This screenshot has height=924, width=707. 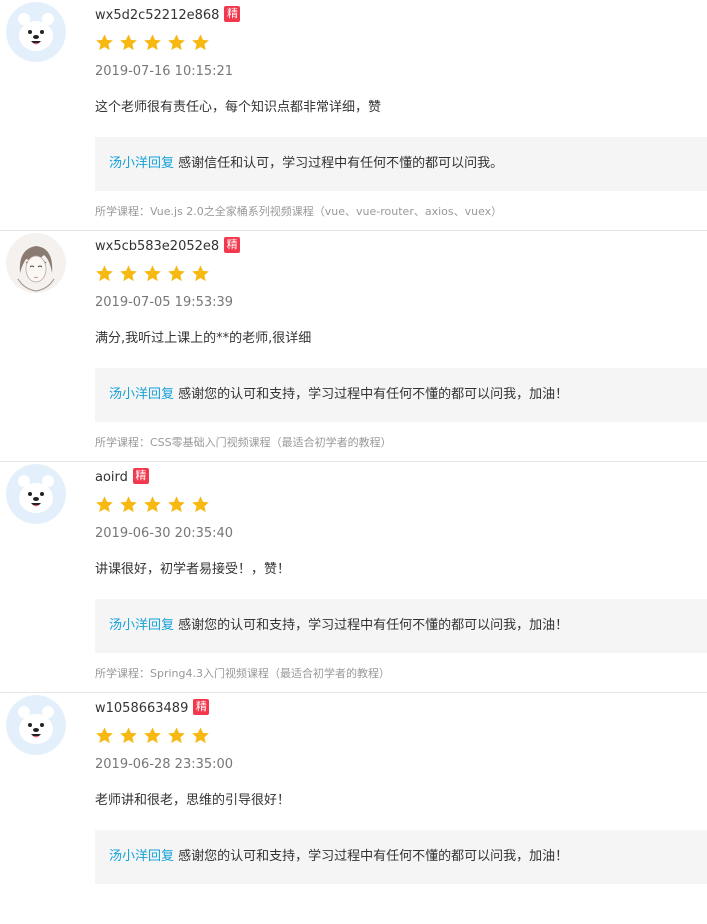 What do you see at coordinates (243, 442) in the screenshot?
I see `course-info: 所学课程：CSS零基础入门视频课程（最适合初学者的教程）` at bounding box center [243, 442].